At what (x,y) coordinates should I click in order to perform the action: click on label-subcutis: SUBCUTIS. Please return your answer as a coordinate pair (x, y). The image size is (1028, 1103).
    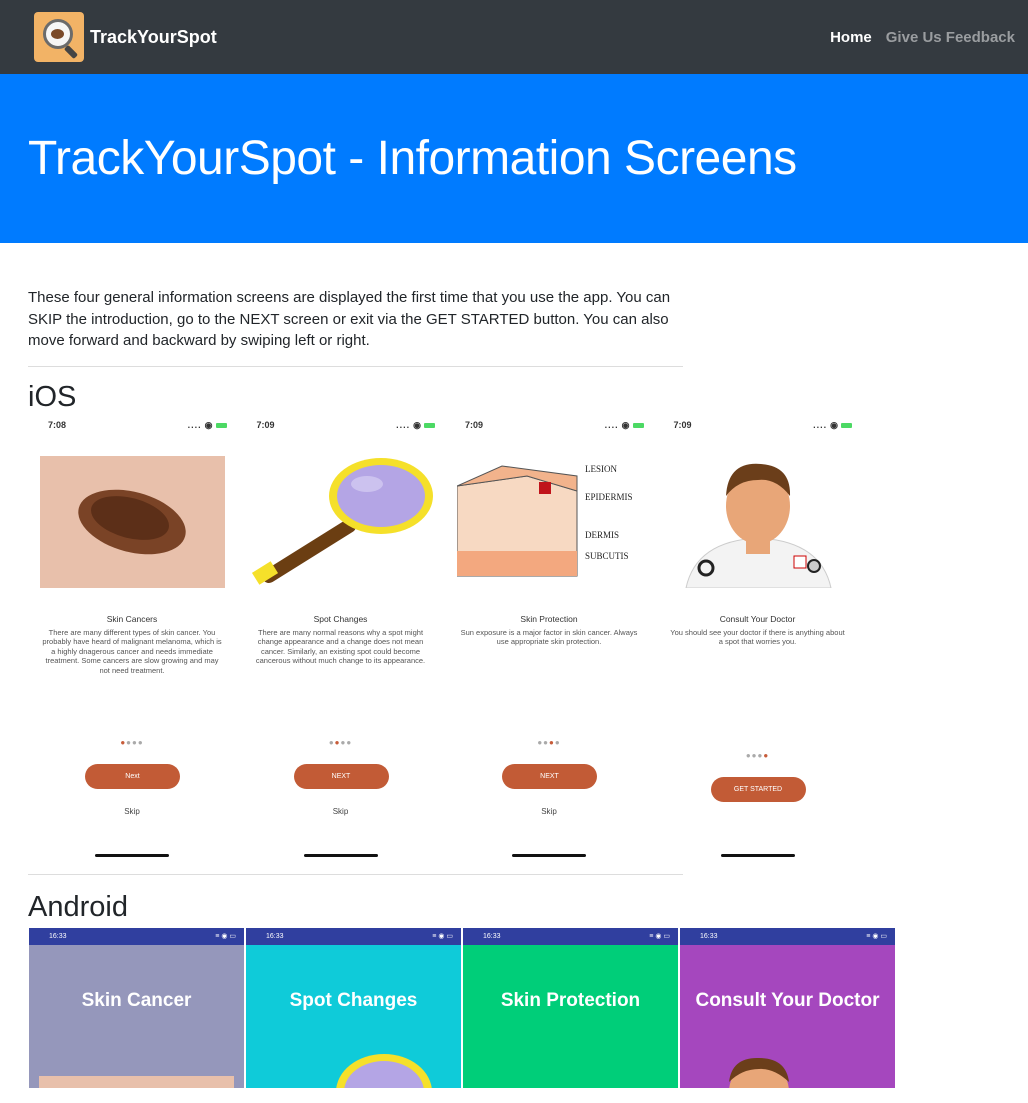
    Looking at the image, I should click on (607, 556).